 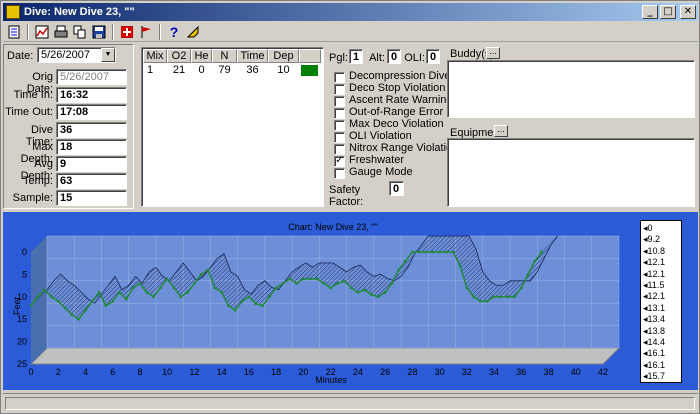 What do you see at coordinates (688, 12) in the screenshot?
I see `close-button: ✕` at bounding box center [688, 12].